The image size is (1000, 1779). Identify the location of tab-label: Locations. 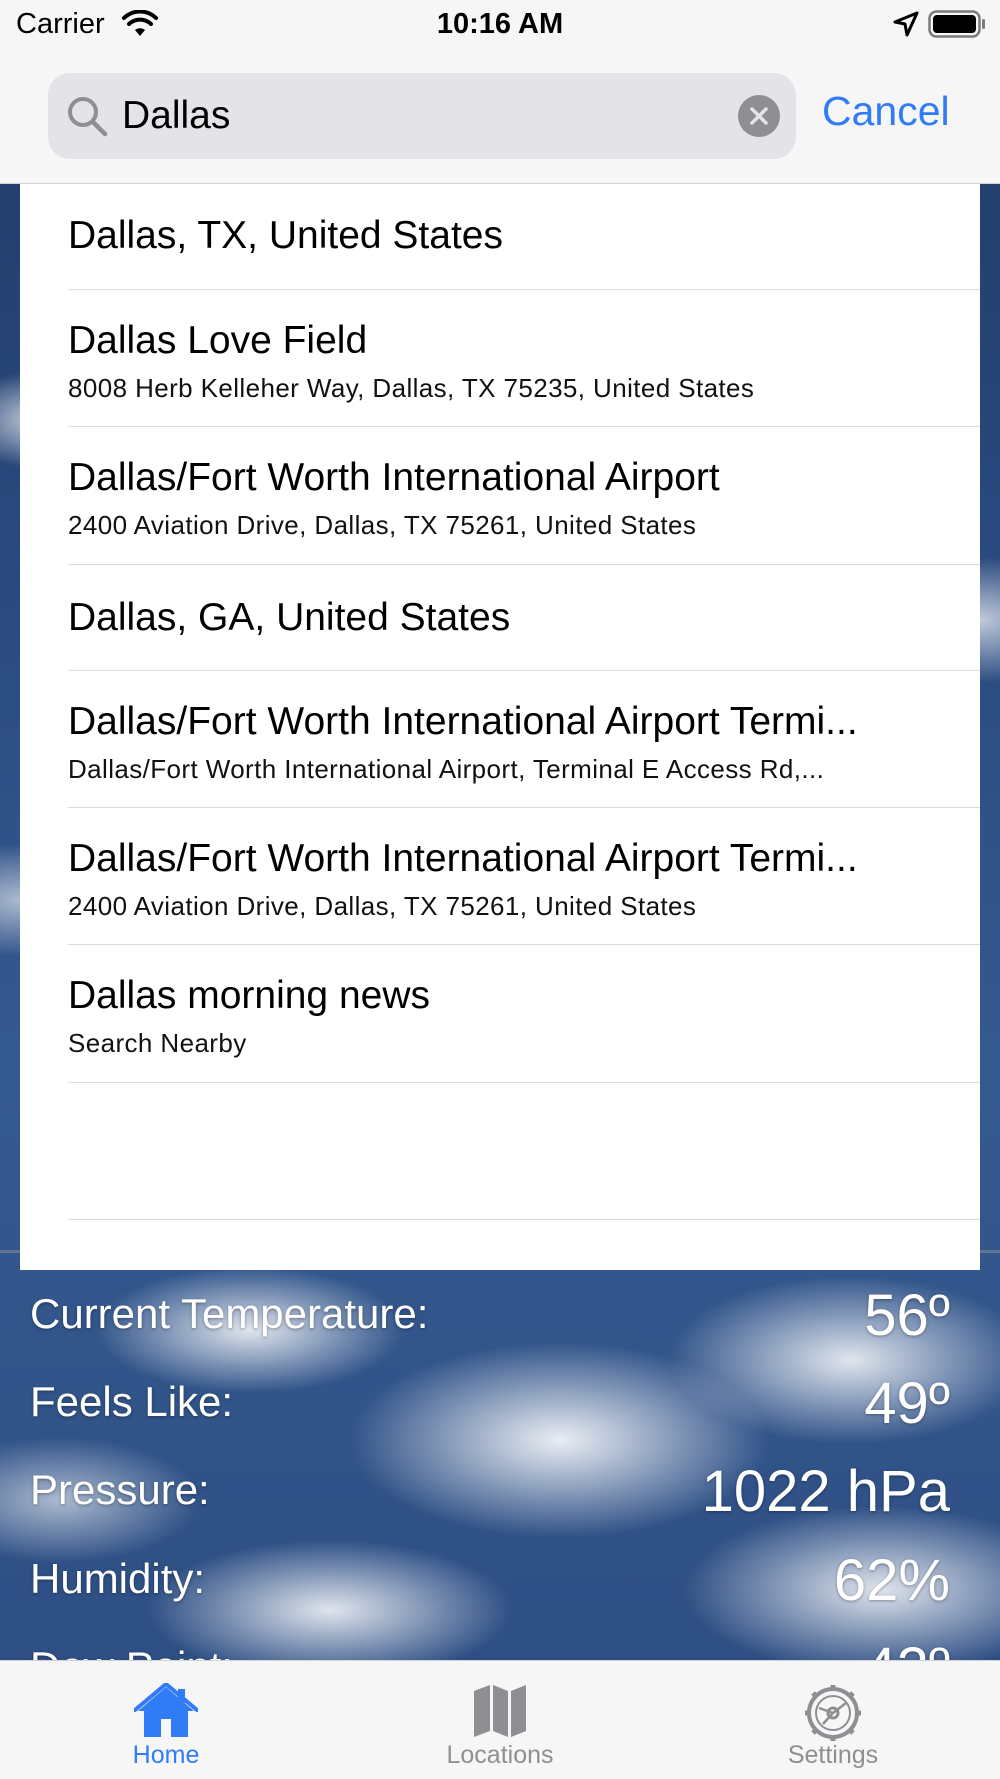
(500, 1755).